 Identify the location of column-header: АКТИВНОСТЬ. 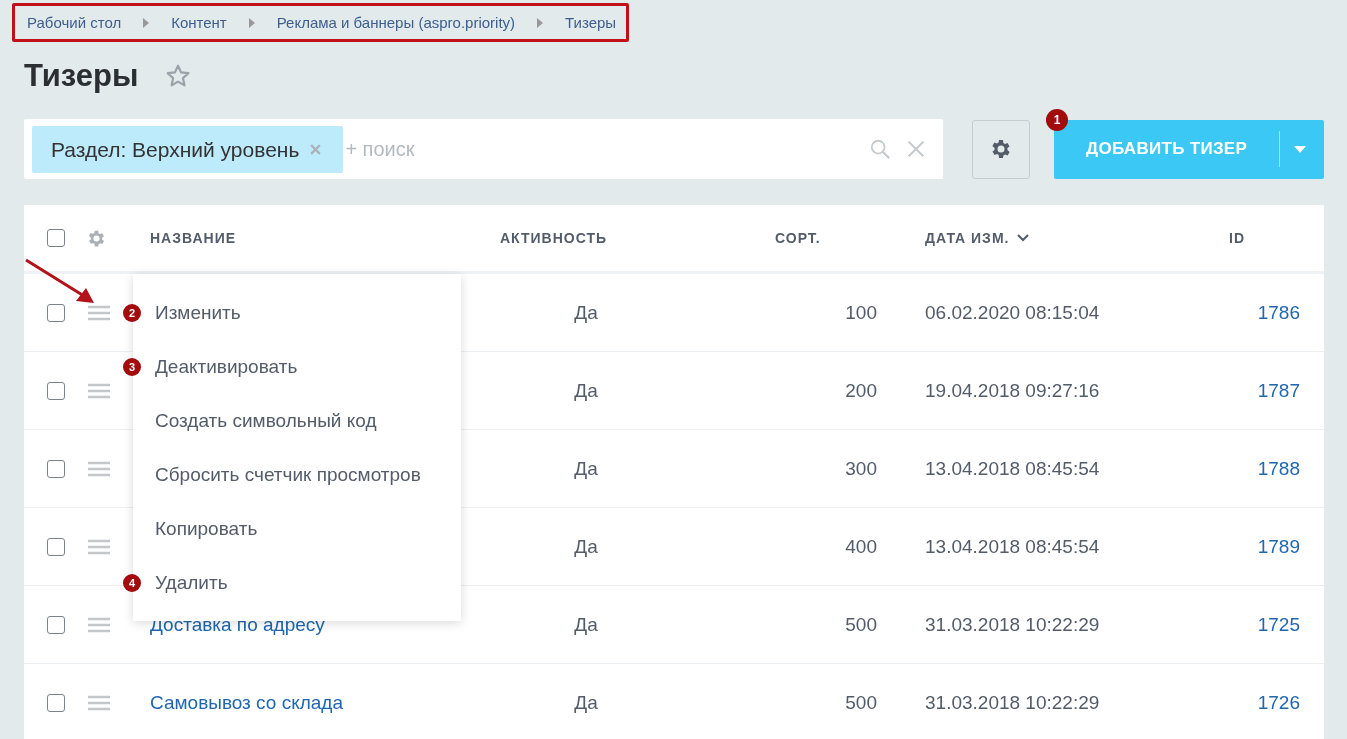
(554, 238).